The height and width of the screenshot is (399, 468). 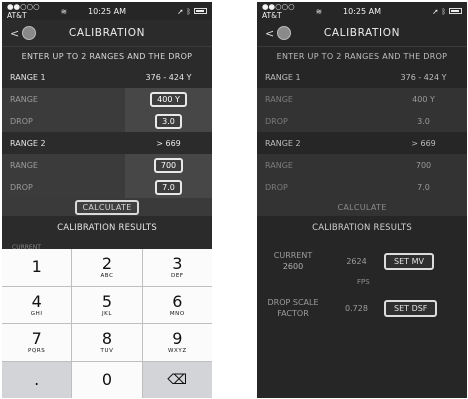 I want to click on key-1: 1, so click(x=37, y=267).